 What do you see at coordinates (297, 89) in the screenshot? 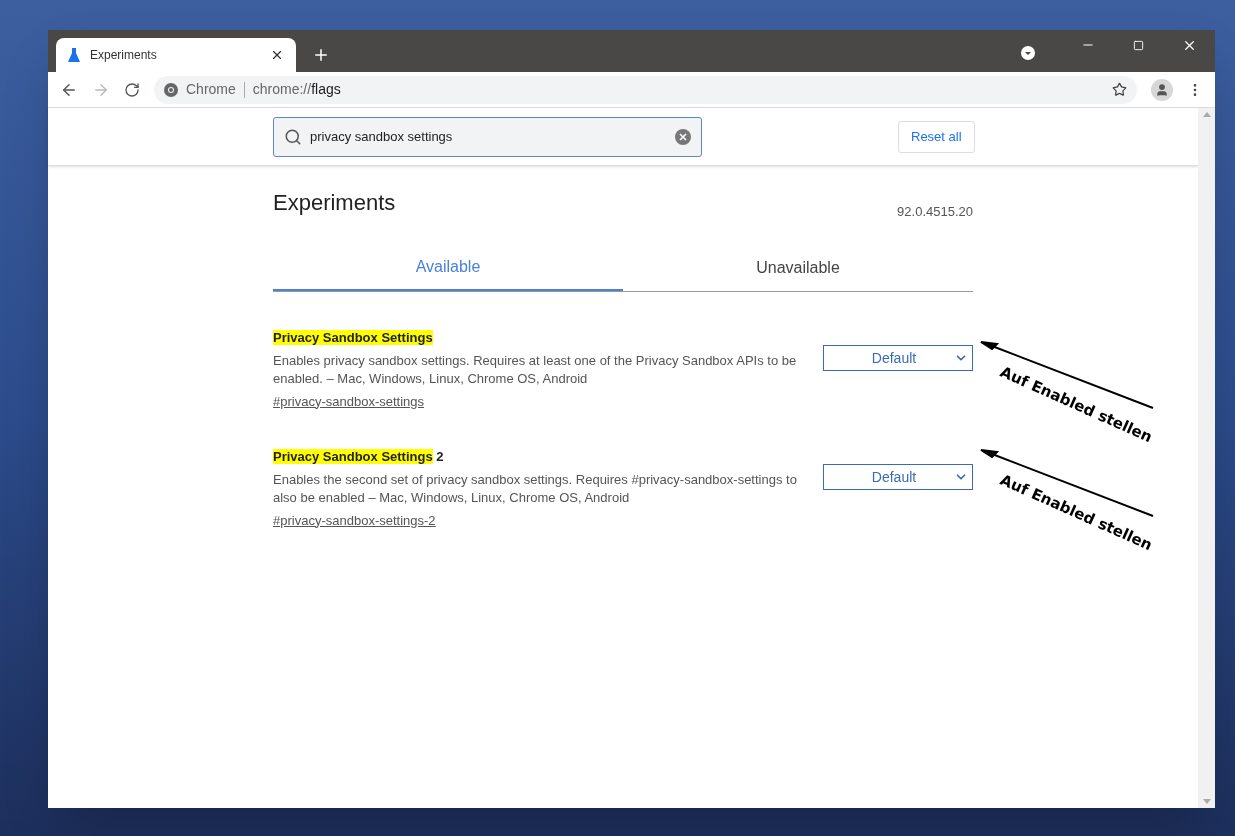
I see `url-text: chrome://flags` at bounding box center [297, 89].